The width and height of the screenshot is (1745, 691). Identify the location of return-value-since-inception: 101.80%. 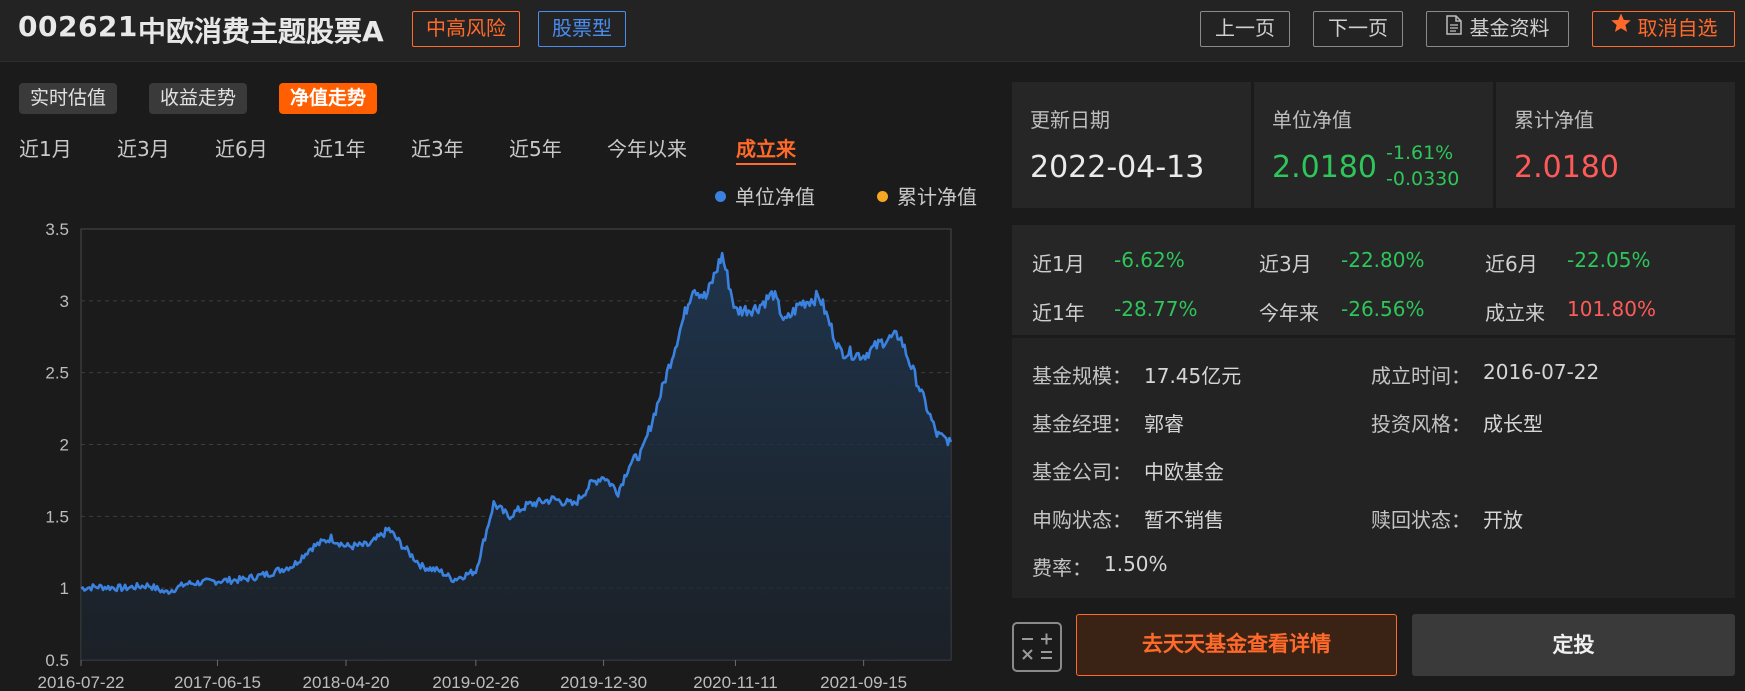
(1611, 309).